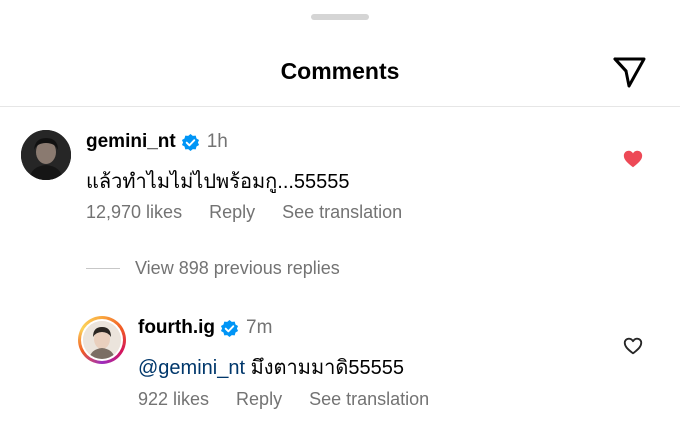 The height and width of the screenshot is (434, 680). Describe the element at coordinates (324, 368) in the screenshot. I see `reply-body: มึงตามมาดิ55555` at that location.